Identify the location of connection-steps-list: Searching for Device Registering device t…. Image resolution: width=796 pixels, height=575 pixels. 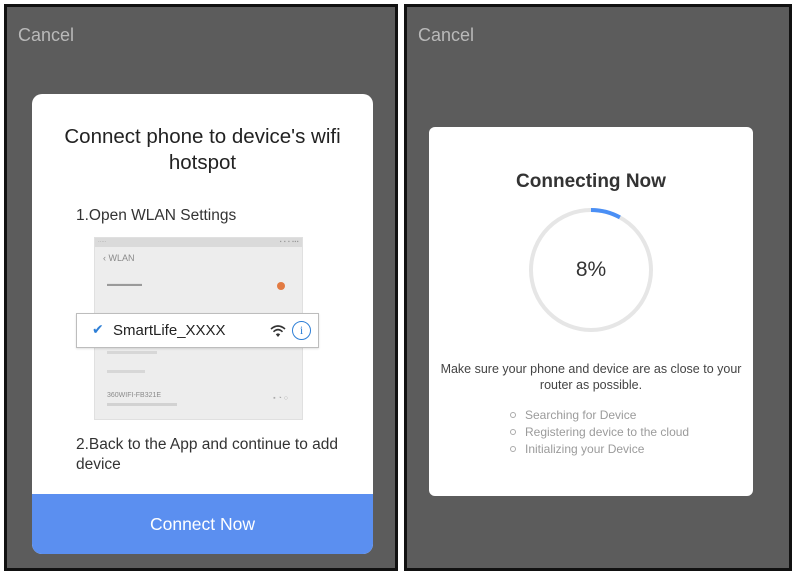
(599, 432).